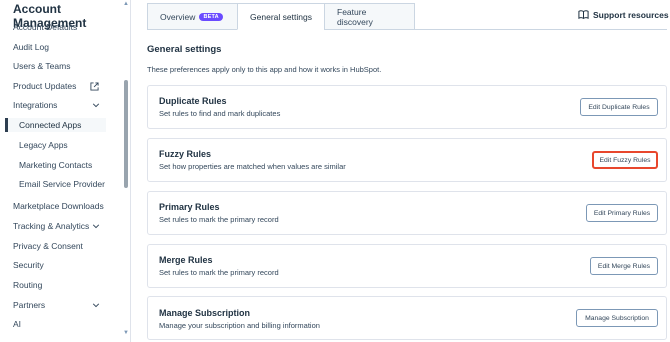 This screenshot has width=670, height=342. Describe the element at coordinates (63, 285) in the screenshot. I see `sidebar-item-routing: Routing` at that location.